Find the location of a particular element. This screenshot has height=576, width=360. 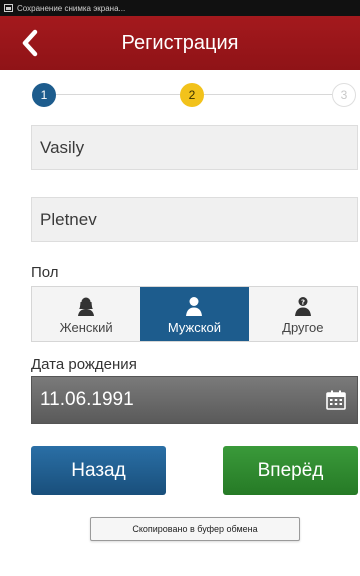

toast-message: Скопировано в буфер обмена is located at coordinates (195, 529).